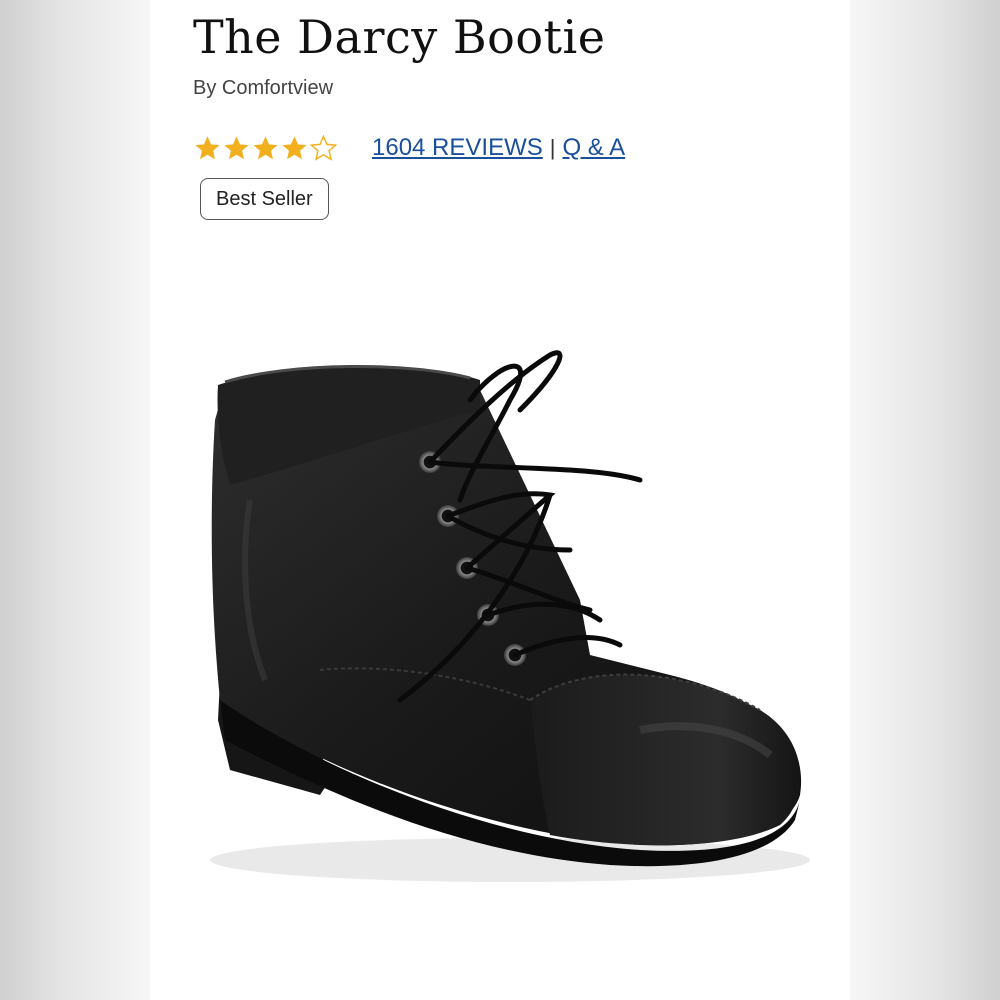 The height and width of the screenshot is (1000, 1000). What do you see at coordinates (263, 88) in the screenshot?
I see `brand-byline: By Comfortview` at bounding box center [263, 88].